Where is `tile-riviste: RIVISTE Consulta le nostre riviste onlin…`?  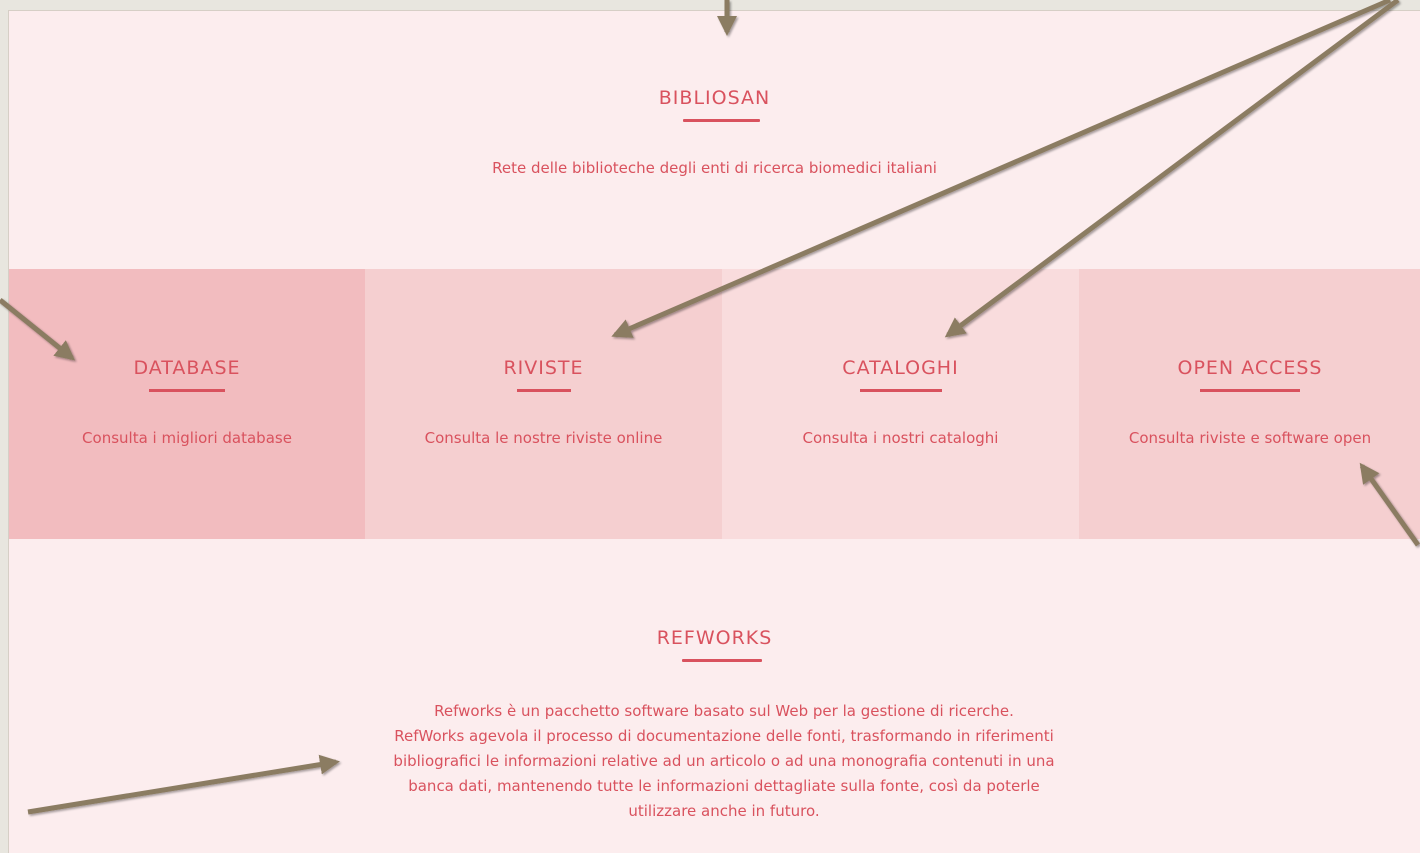 tile-riviste: RIVISTE Consulta le nostre riviste onlin… is located at coordinates (543, 404).